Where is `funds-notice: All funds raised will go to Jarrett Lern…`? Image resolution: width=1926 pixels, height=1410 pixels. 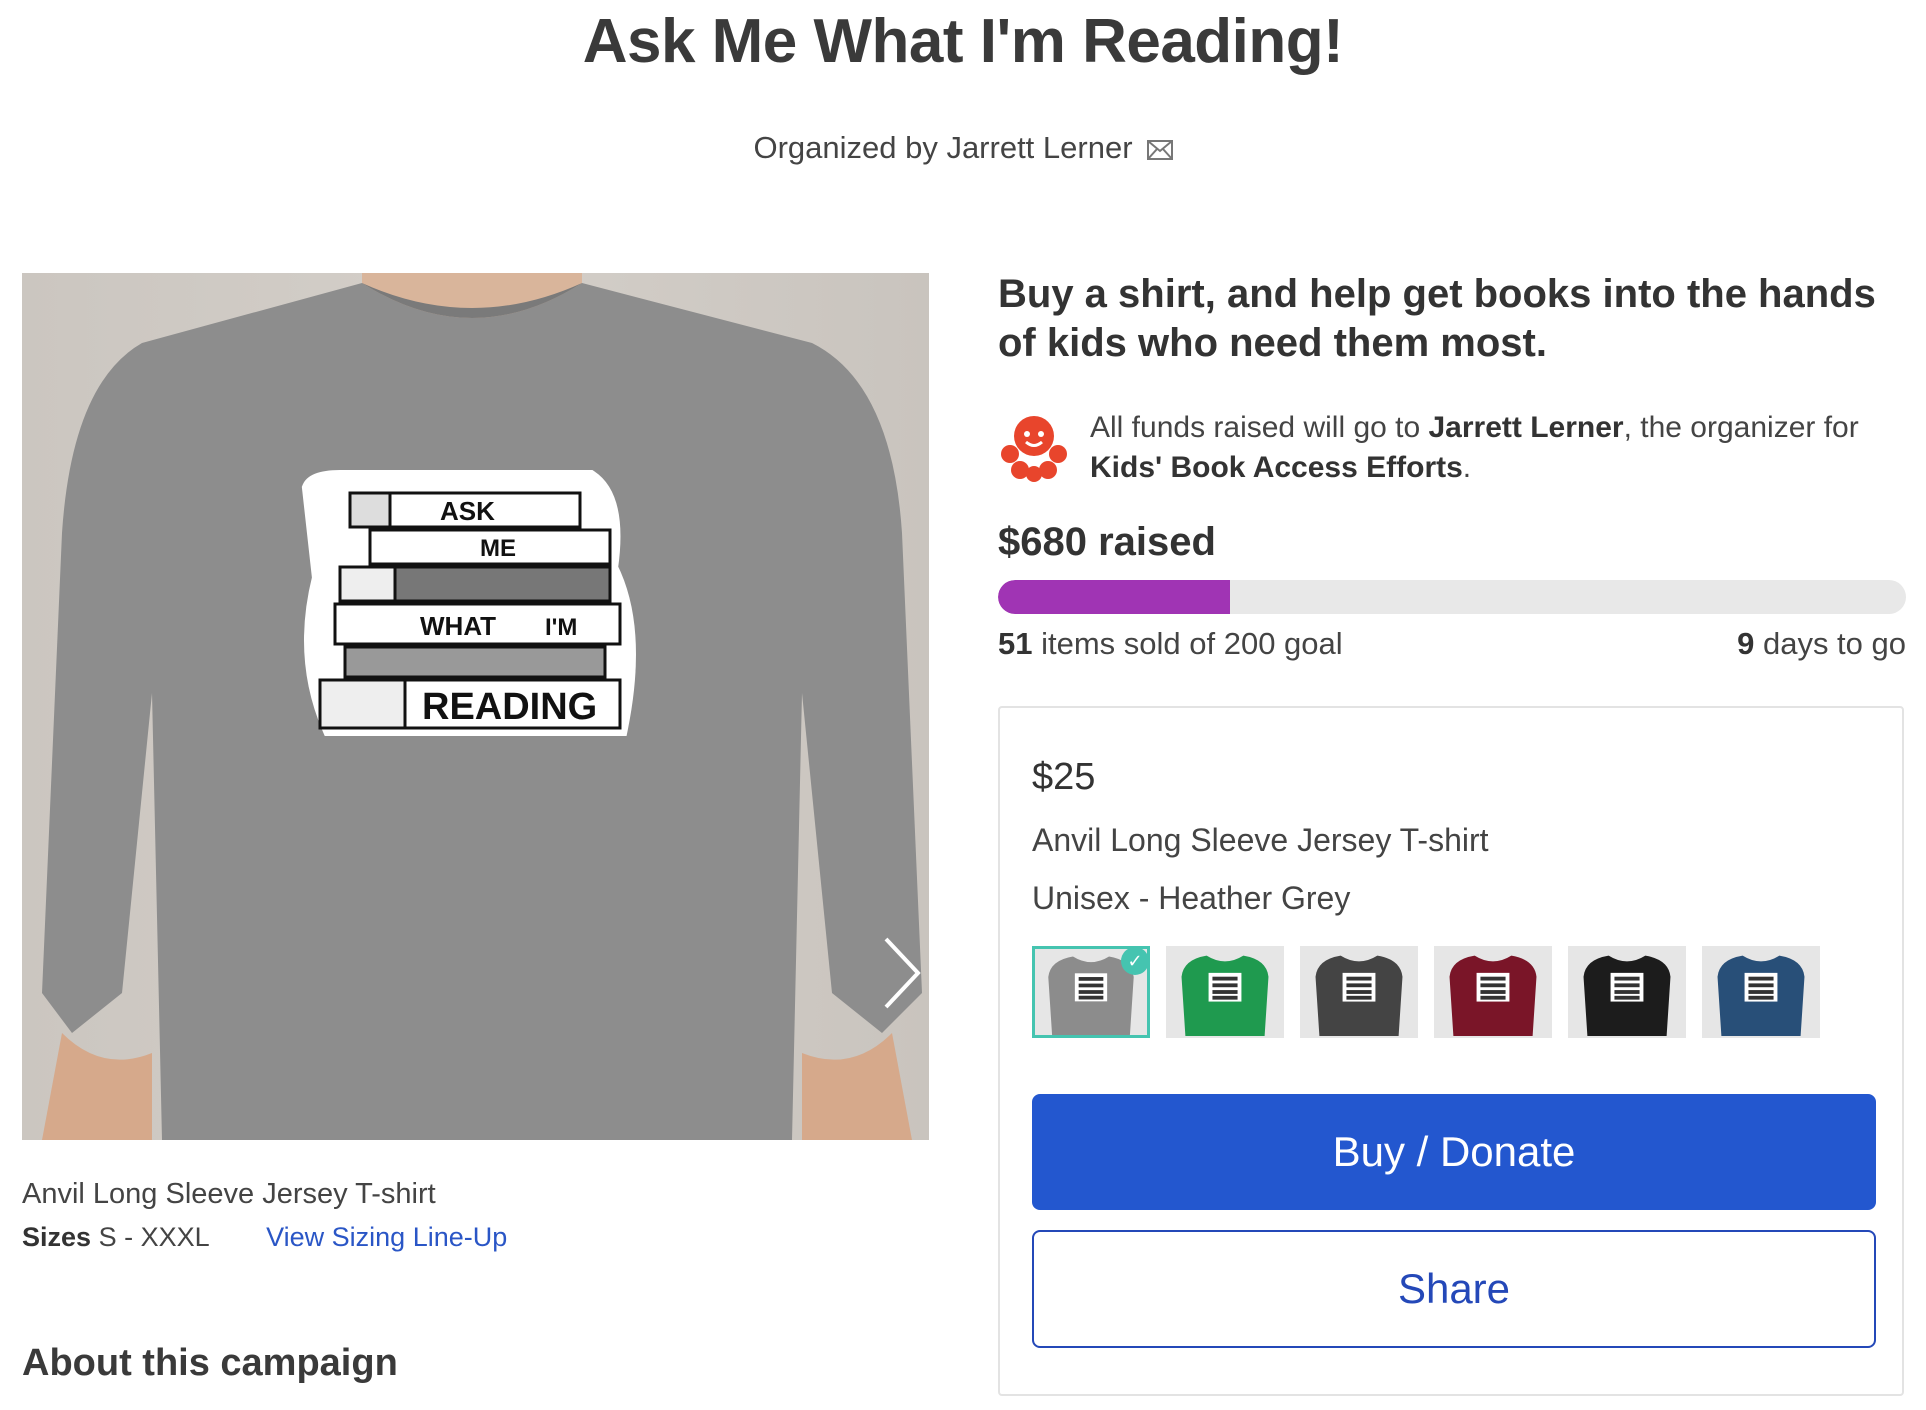
funds-notice: All funds raised will go to Jarrett Lern… is located at coordinates (1453, 453).